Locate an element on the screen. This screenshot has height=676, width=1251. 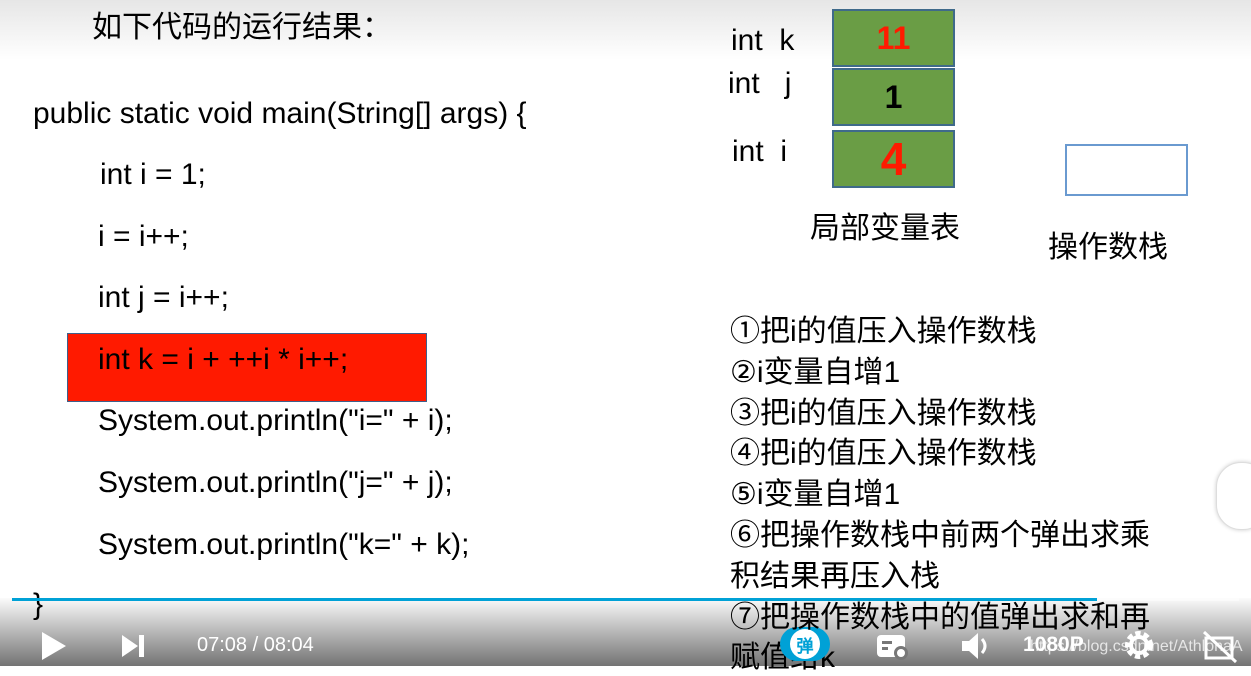
code-line: int i = 1; is located at coordinates (153, 174).